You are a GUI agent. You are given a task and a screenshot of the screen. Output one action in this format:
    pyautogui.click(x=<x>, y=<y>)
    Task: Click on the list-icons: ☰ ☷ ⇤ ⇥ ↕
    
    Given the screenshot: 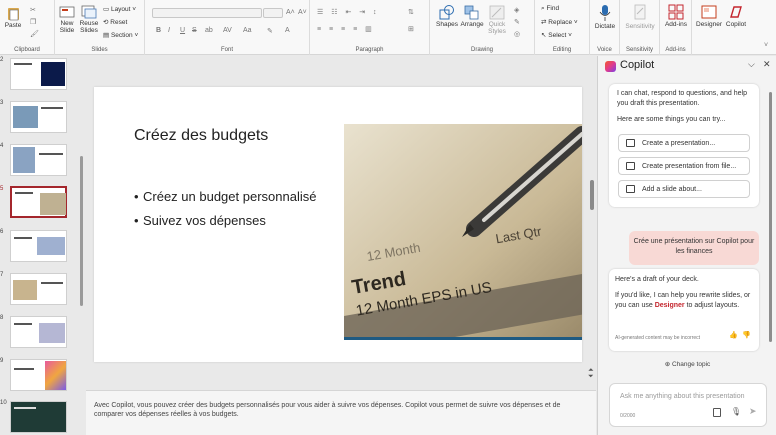 What is the action you would take?
    pyautogui.click(x=348, y=12)
    